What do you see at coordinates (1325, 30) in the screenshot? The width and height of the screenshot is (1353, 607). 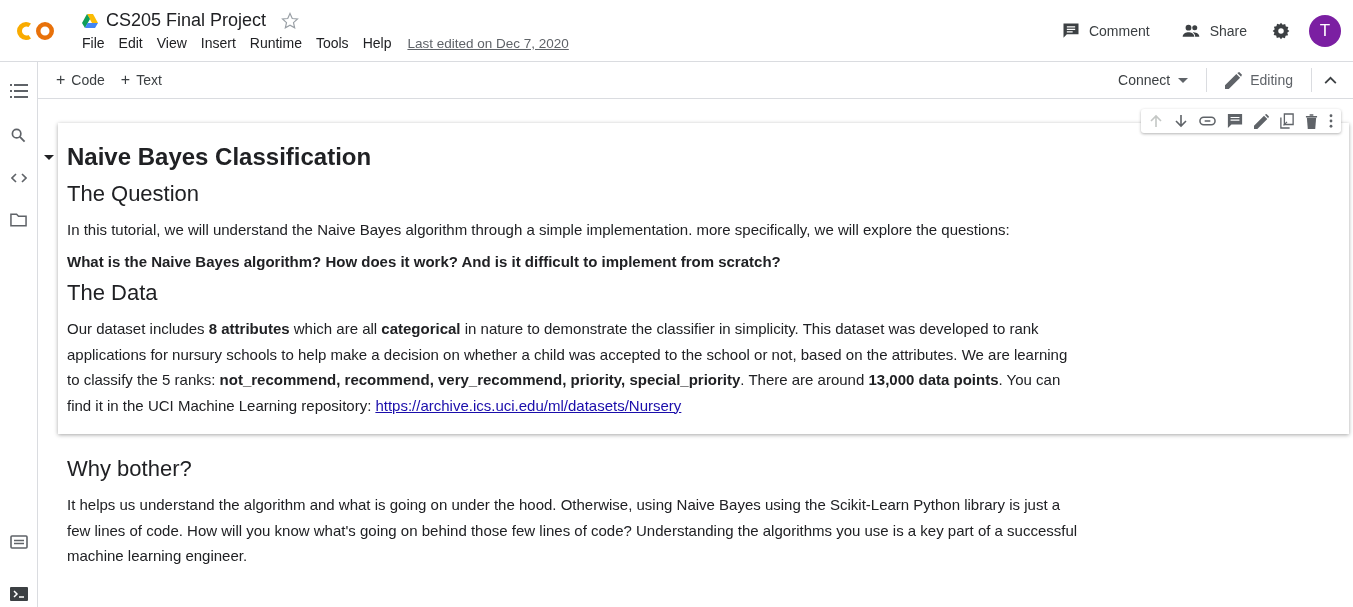 I see `avatar: T` at bounding box center [1325, 30].